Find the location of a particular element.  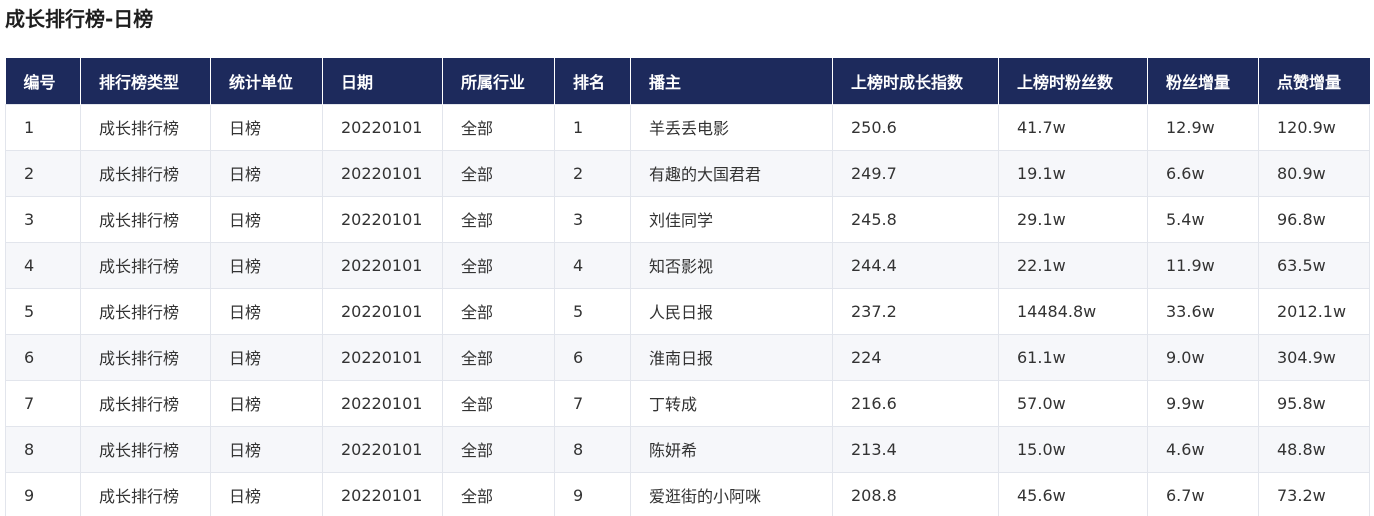

cell-id: 5 is located at coordinates (43, 311).